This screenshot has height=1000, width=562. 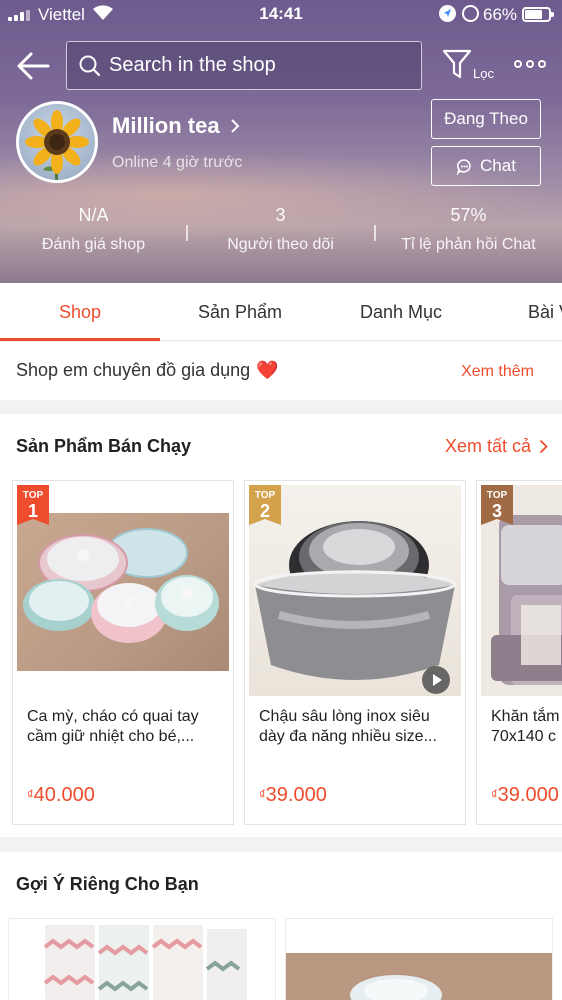 I want to click on chat-button: Chat, so click(x=486, y=166).